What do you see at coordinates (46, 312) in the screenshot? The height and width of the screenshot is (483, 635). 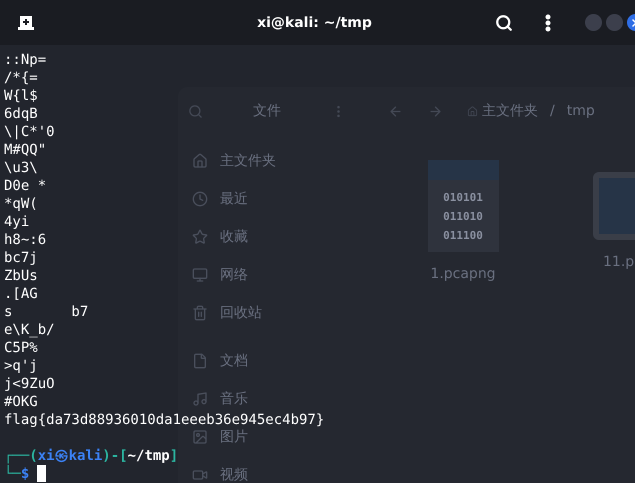 I see `terminal-output-line: s b7` at bounding box center [46, 312].